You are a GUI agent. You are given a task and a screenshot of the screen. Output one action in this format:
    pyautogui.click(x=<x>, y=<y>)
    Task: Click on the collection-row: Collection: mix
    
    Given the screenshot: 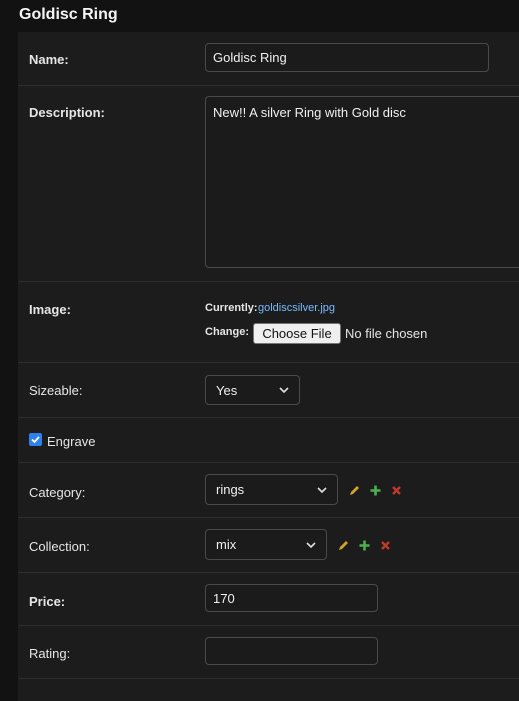 What is the action you would take?
    pyautogui.click(x=268, y=545)
    